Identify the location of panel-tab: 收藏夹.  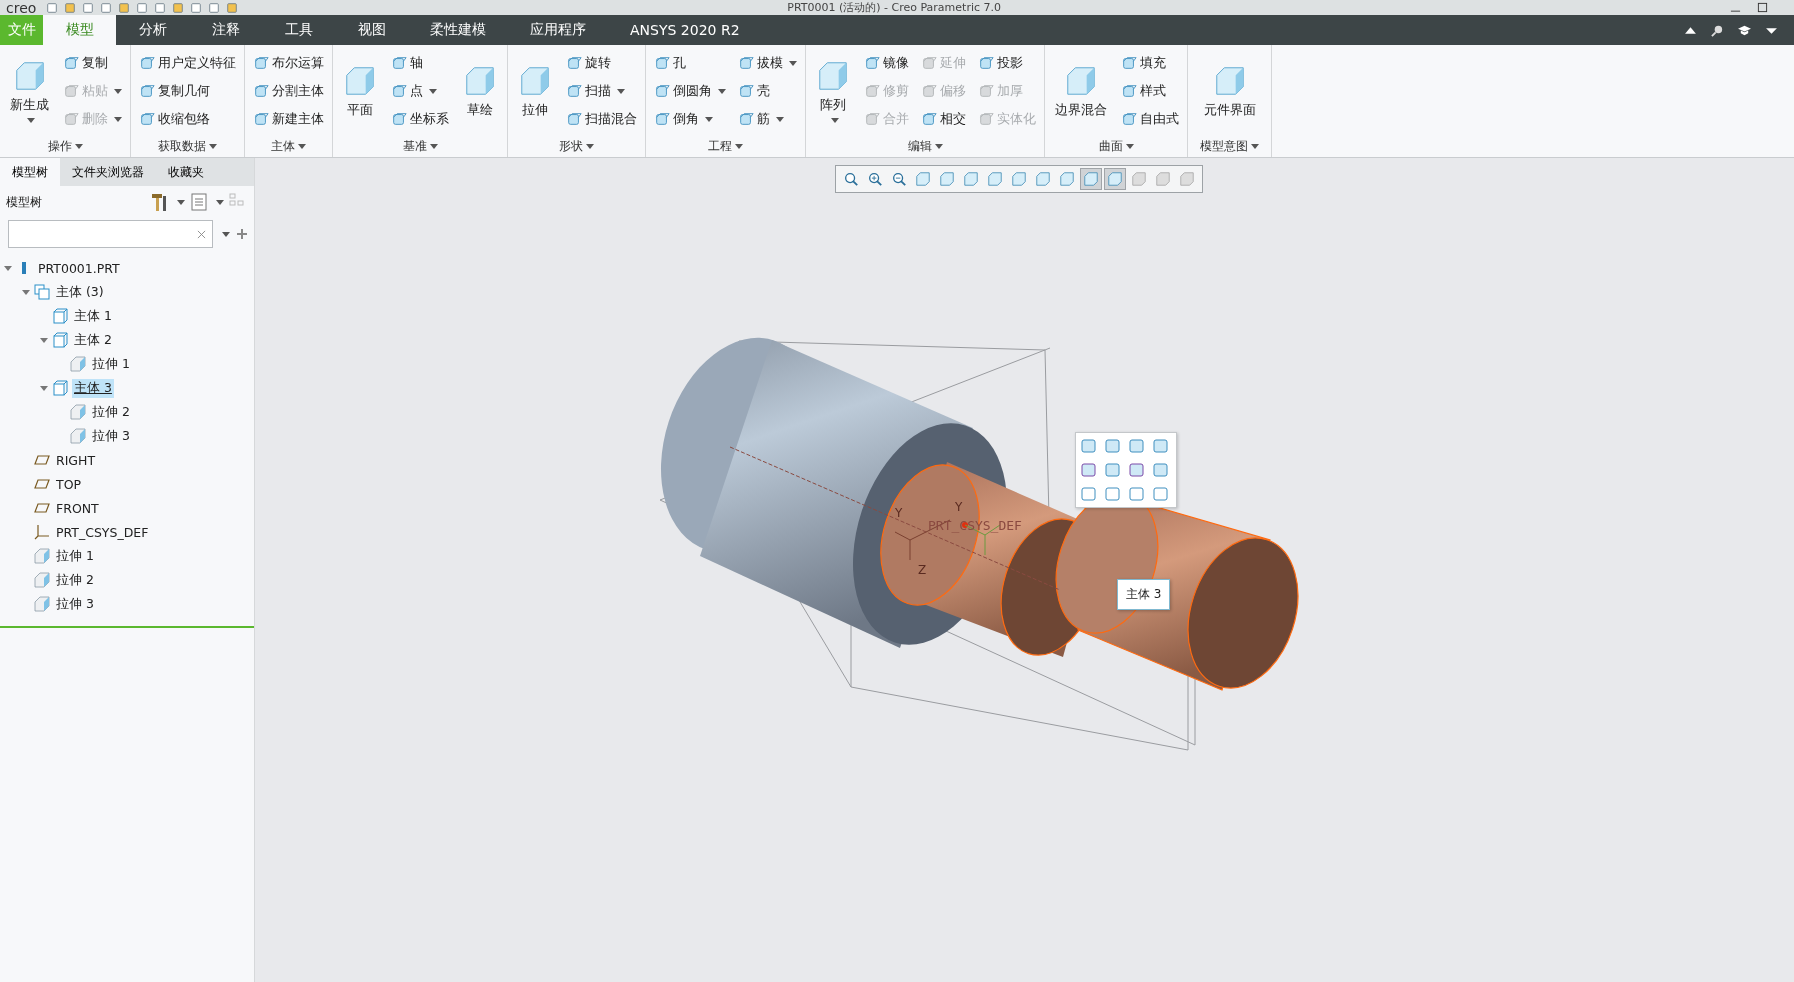
(186, 172).